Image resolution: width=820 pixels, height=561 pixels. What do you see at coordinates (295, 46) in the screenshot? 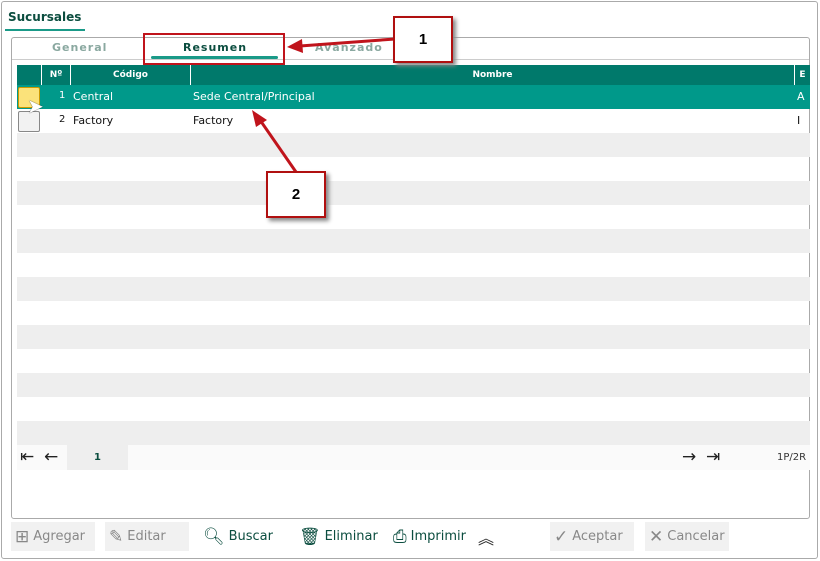
I see `arrow-1-head` at bounding box center [295, 46].